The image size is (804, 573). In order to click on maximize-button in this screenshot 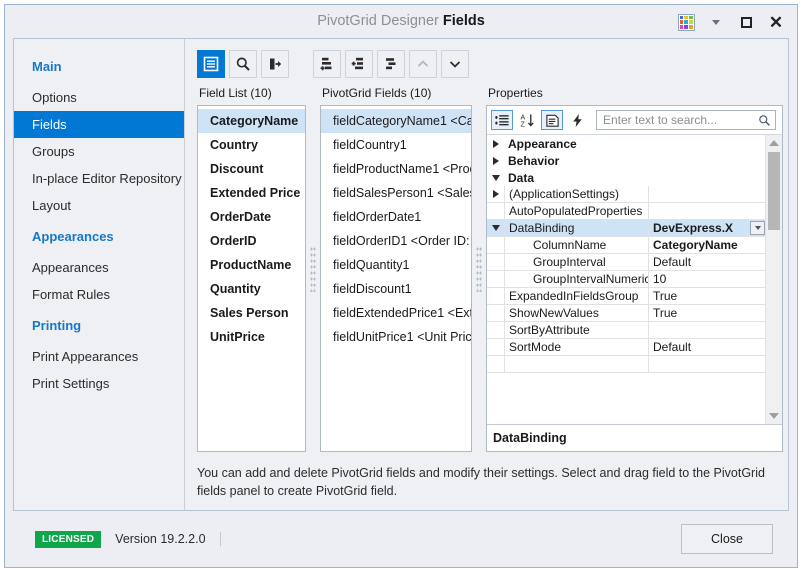, I will do `click(746, 22)`.